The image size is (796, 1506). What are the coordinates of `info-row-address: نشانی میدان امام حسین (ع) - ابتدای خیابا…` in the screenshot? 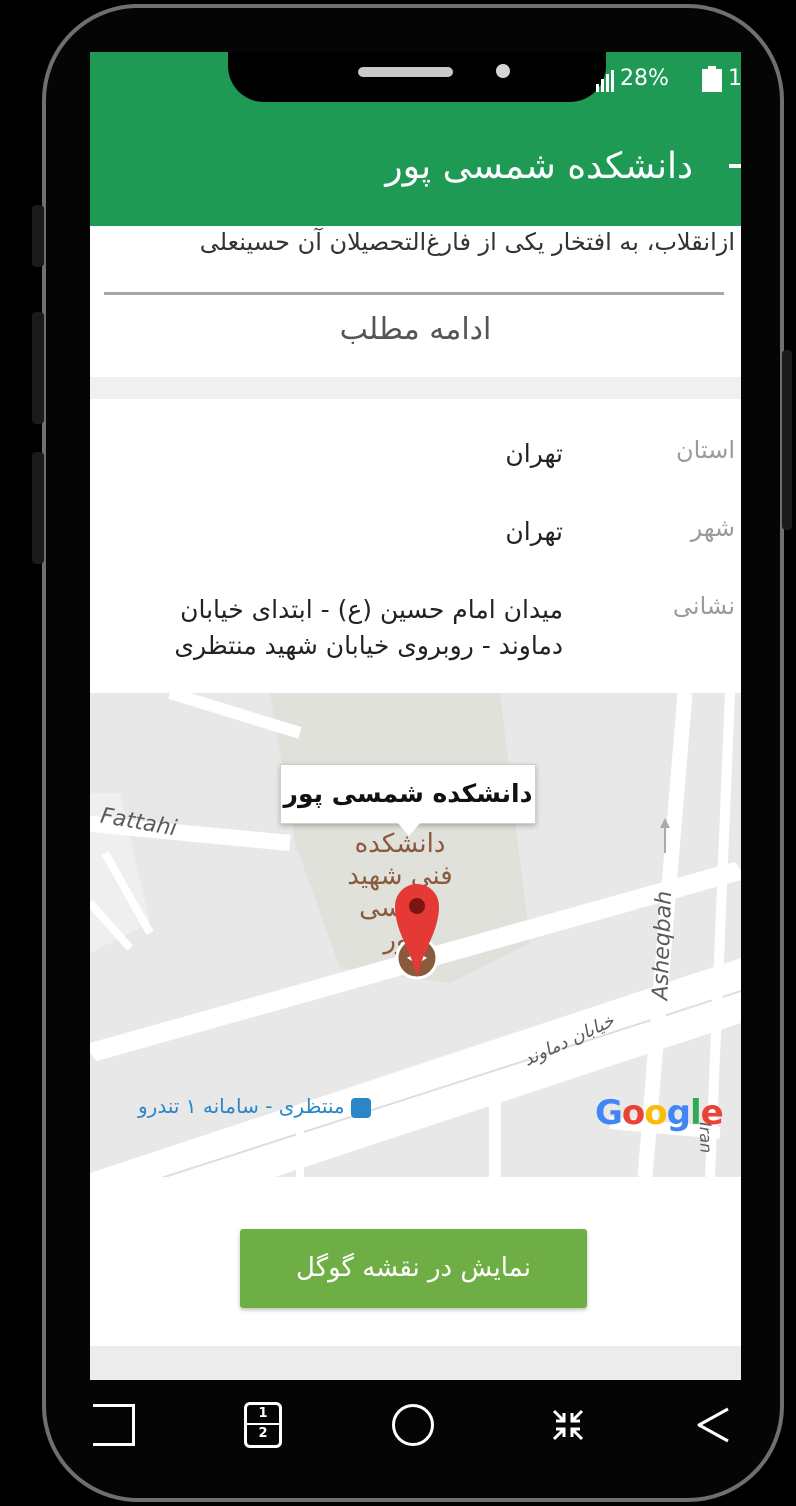 It's located at (435, 632).